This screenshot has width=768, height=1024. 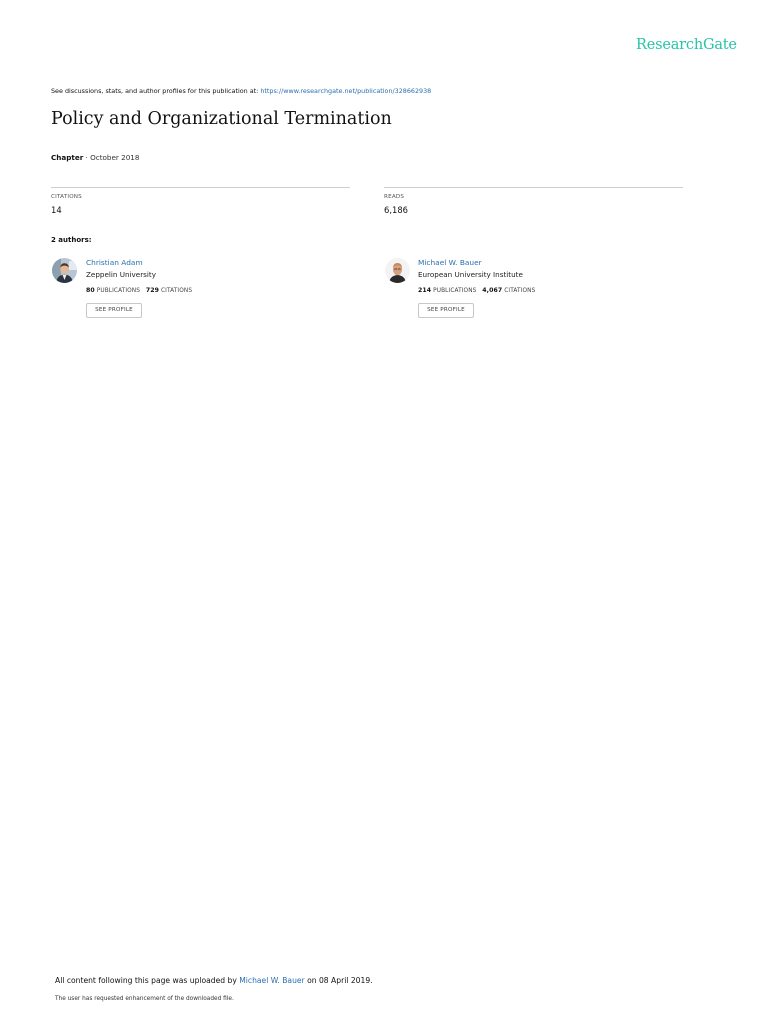 What do you see at coordinates (200, 187) in the screenshot?
I see `citations-divider` at bounding box center [200, 187].